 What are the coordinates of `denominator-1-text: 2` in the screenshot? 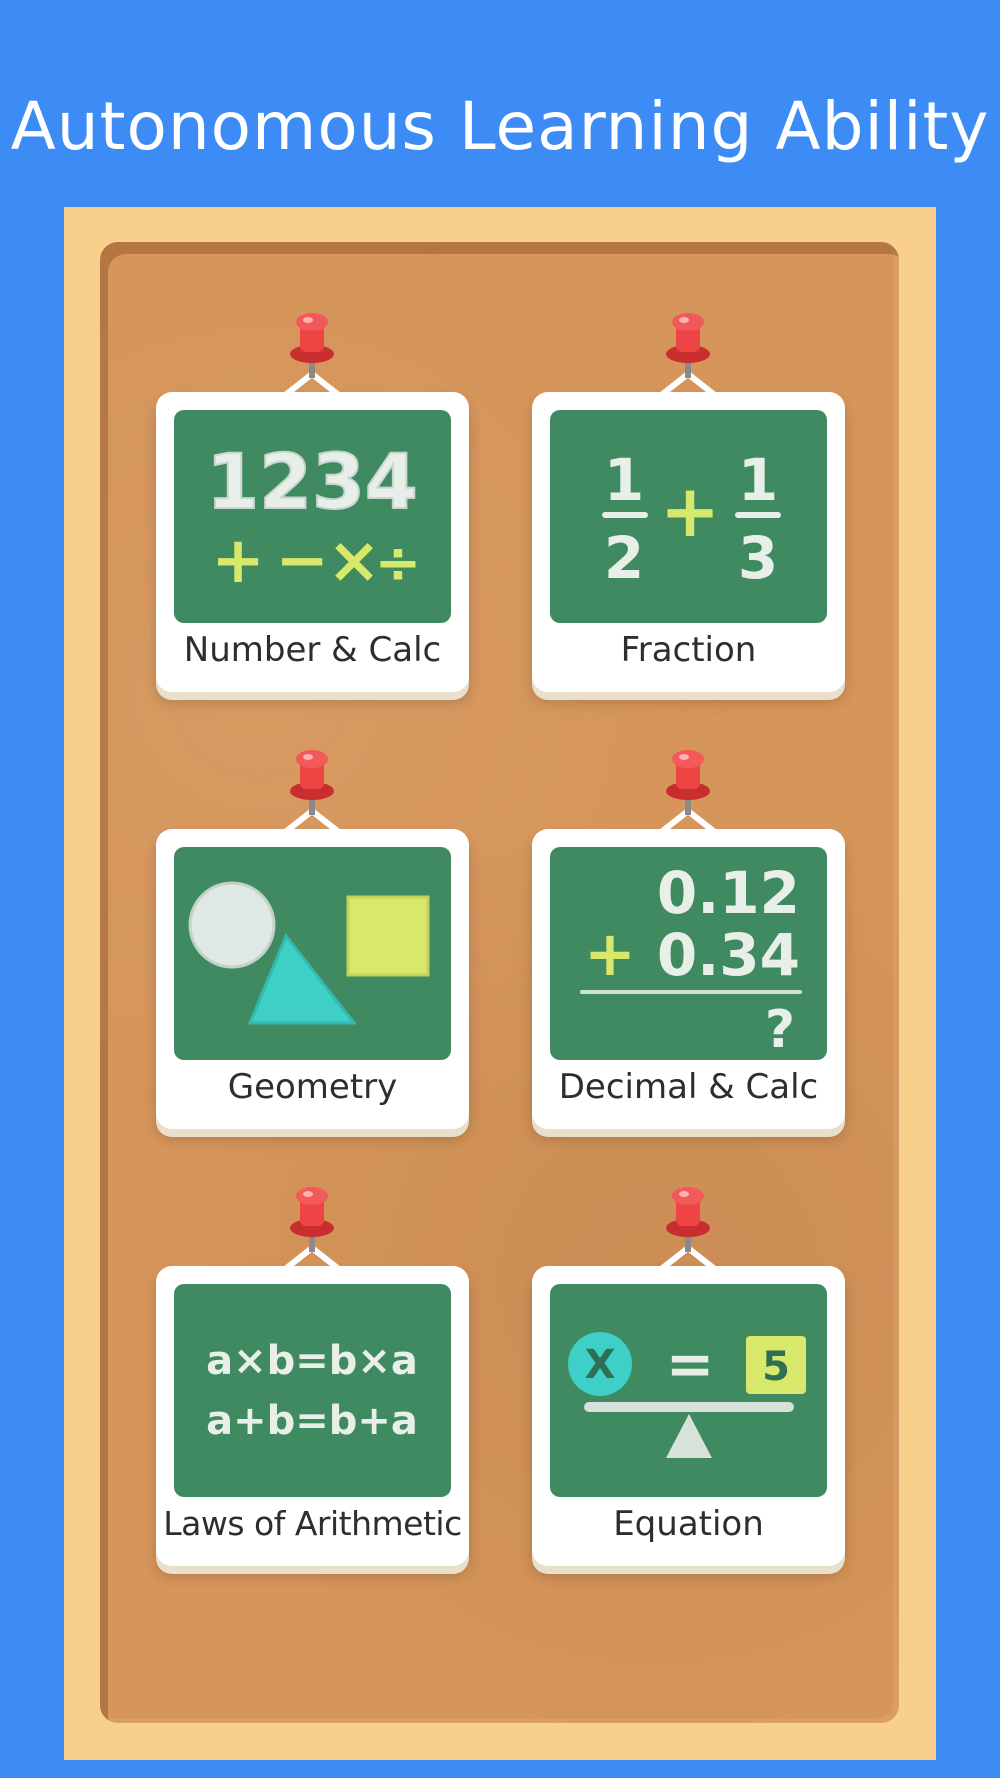 It's located at (624, 558).